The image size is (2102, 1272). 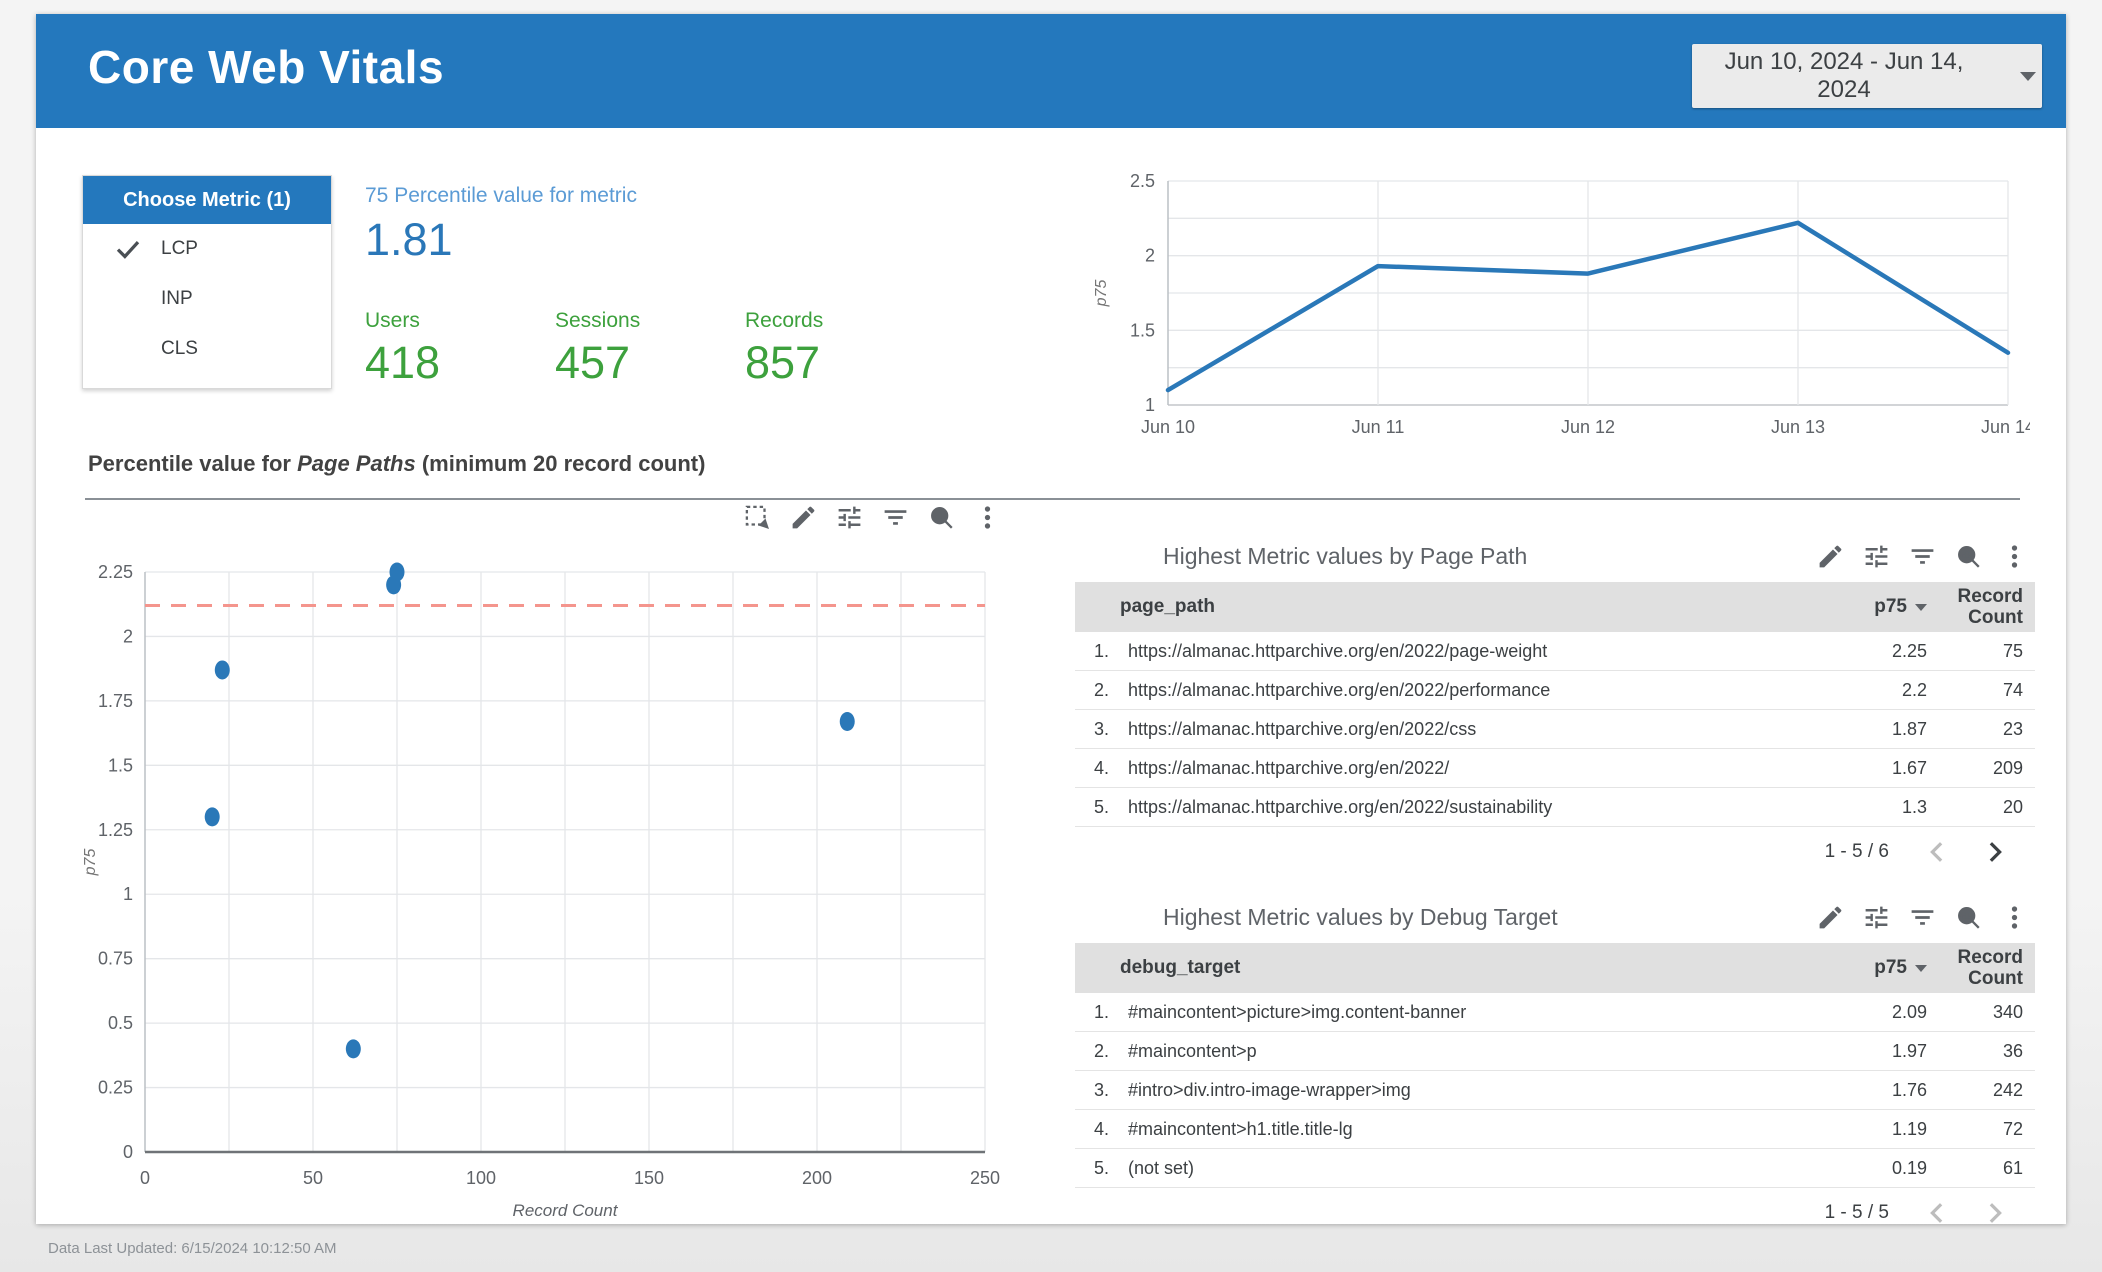 I want to click on metric-filter-list: LCP INP CLS, so click(x=207, y=299).